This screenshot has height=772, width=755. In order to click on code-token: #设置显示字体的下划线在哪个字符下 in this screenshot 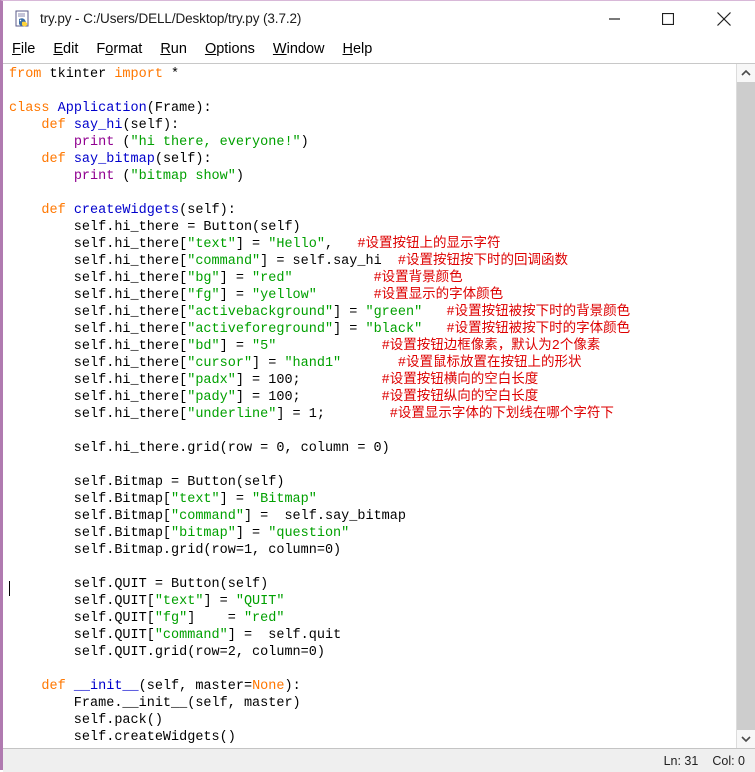, I will do `click(501, 414)`.